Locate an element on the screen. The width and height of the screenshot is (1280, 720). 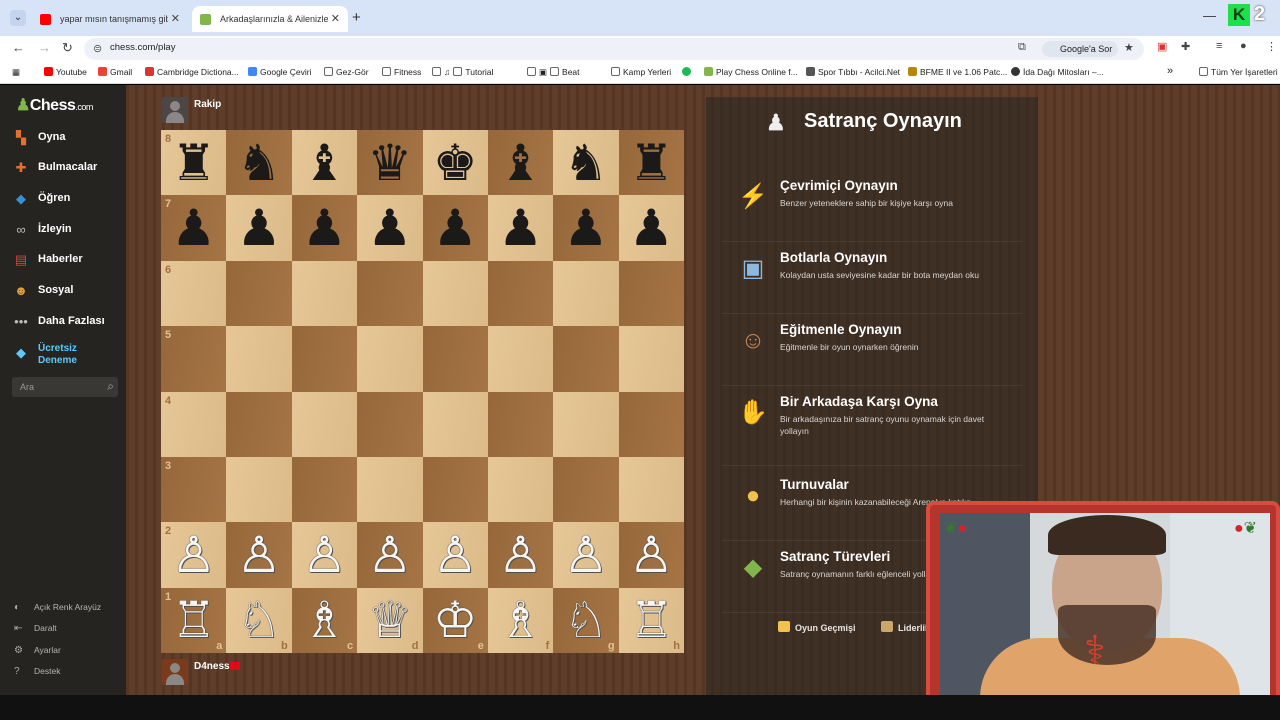
reload-icon: ↻ is located at coordinates (67, 48).